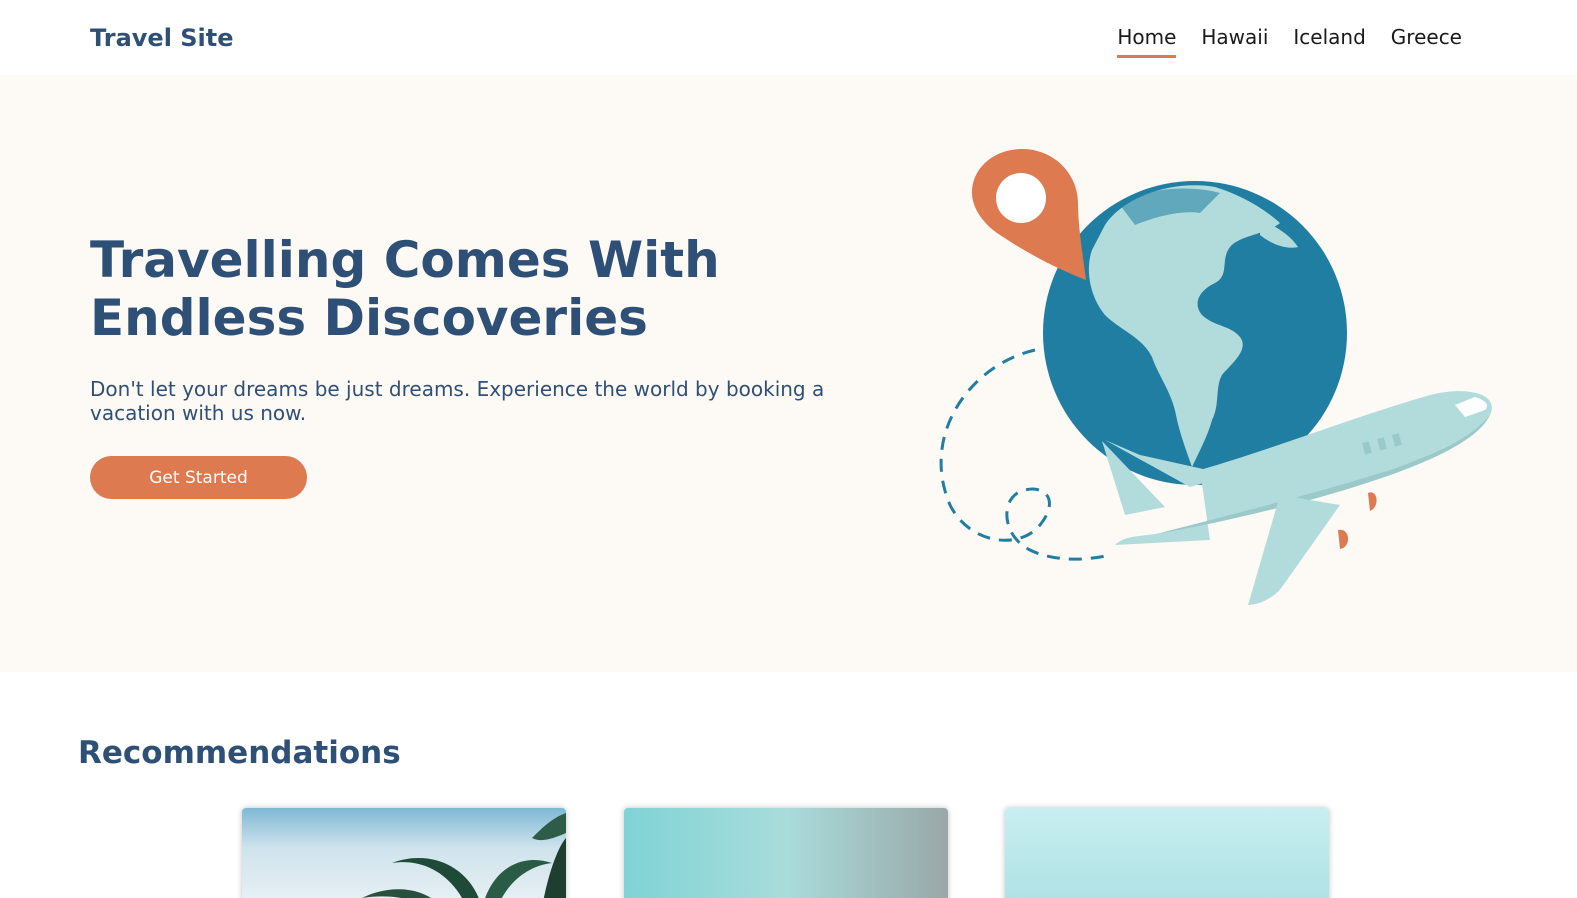  I want to click on recommendation-card-light-blue-sky, so click(1167, 853).